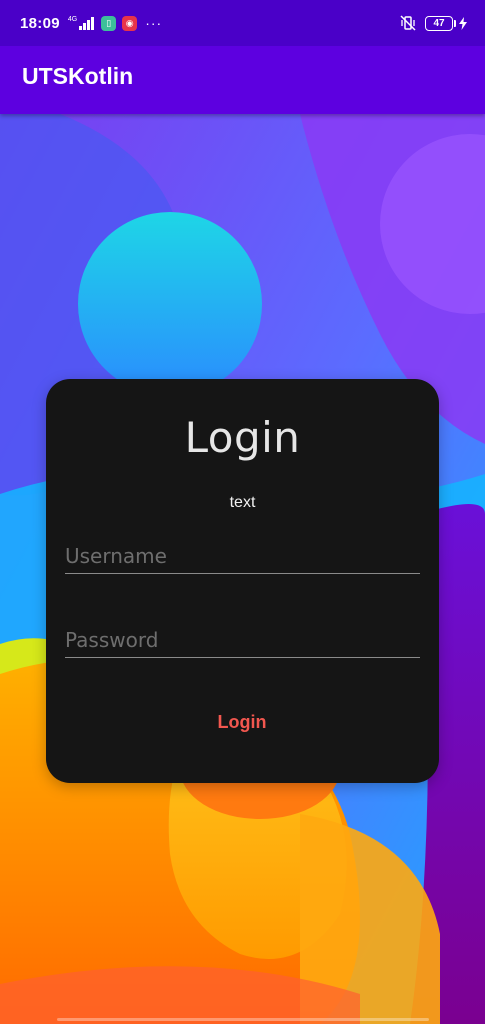 The image size is (485, 1024). Describe the element at coordinates (242, 556) in the screenshot. I see `username-input` at that location.